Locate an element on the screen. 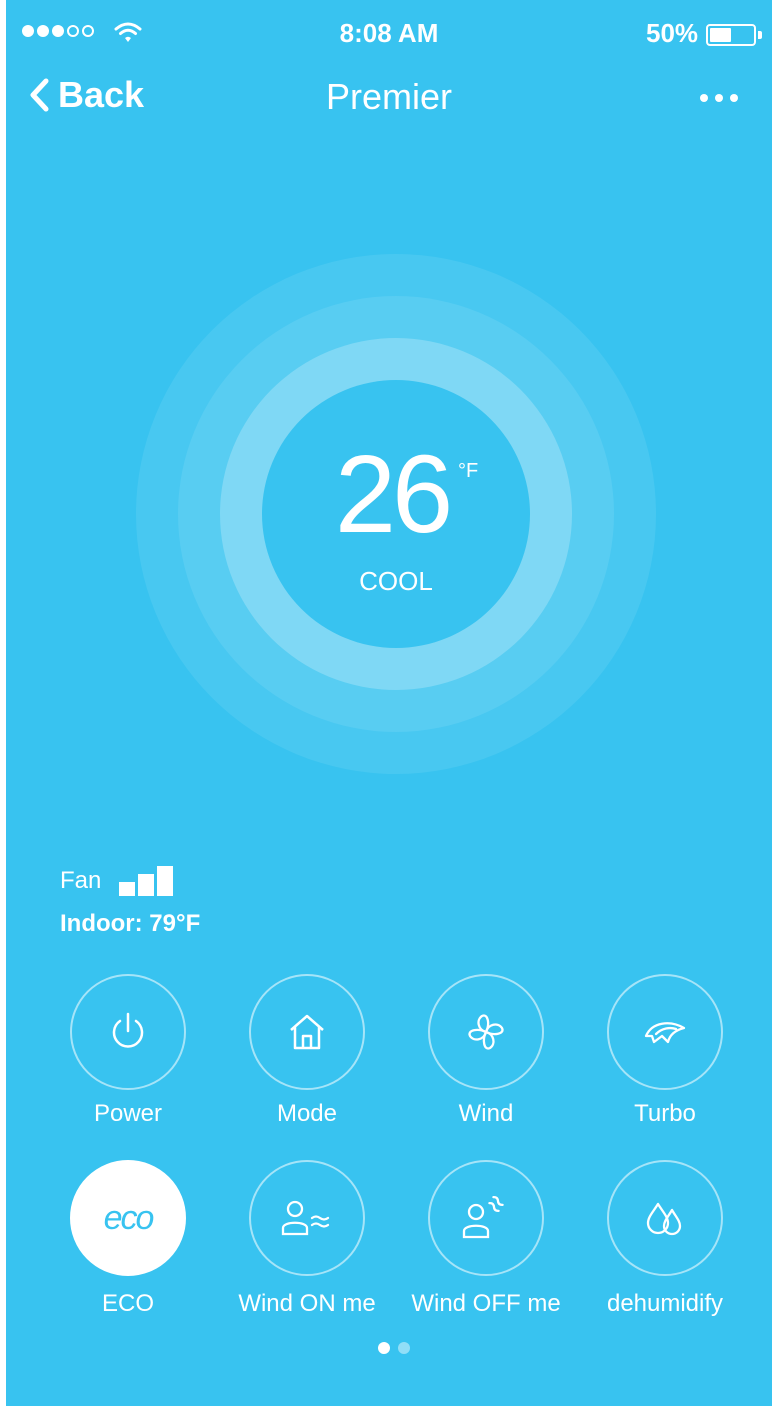 This screenshot has width=778, height=1406. water-drops-icon is located at coordinates (664, 1219).